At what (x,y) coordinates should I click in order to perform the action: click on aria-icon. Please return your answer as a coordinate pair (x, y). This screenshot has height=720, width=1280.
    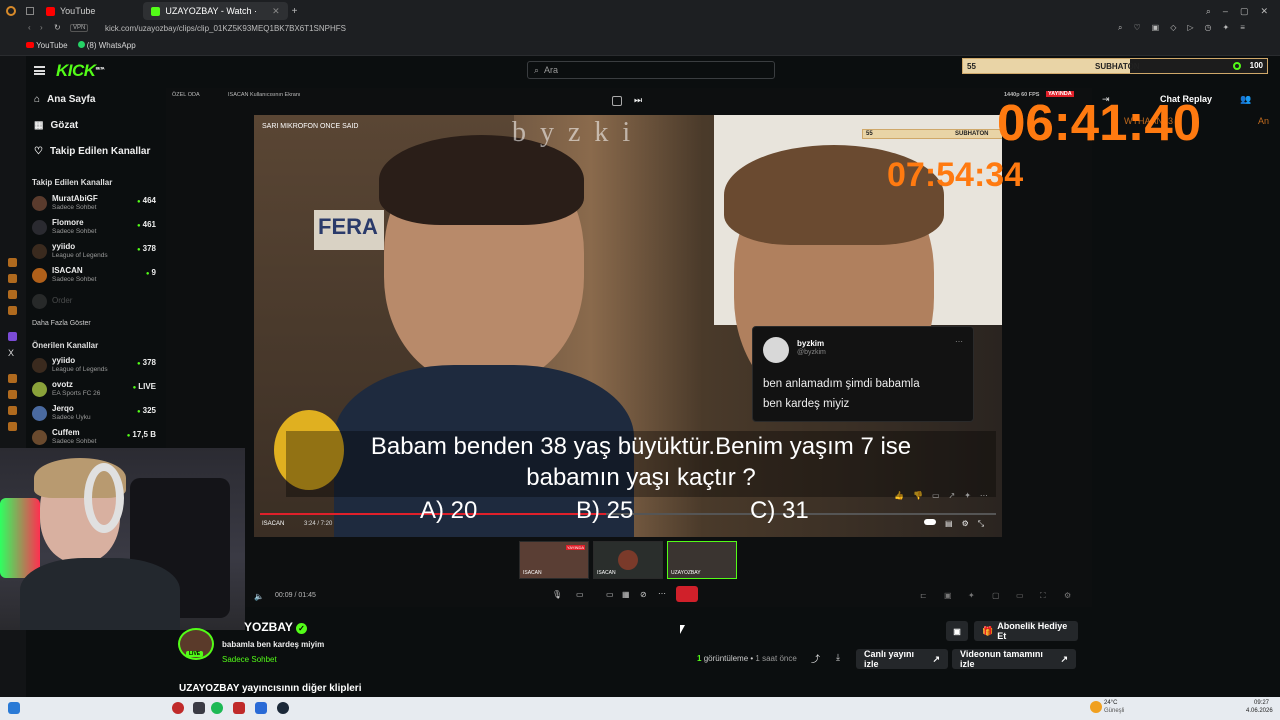
    Looking at the image, I should click on (12, 262).